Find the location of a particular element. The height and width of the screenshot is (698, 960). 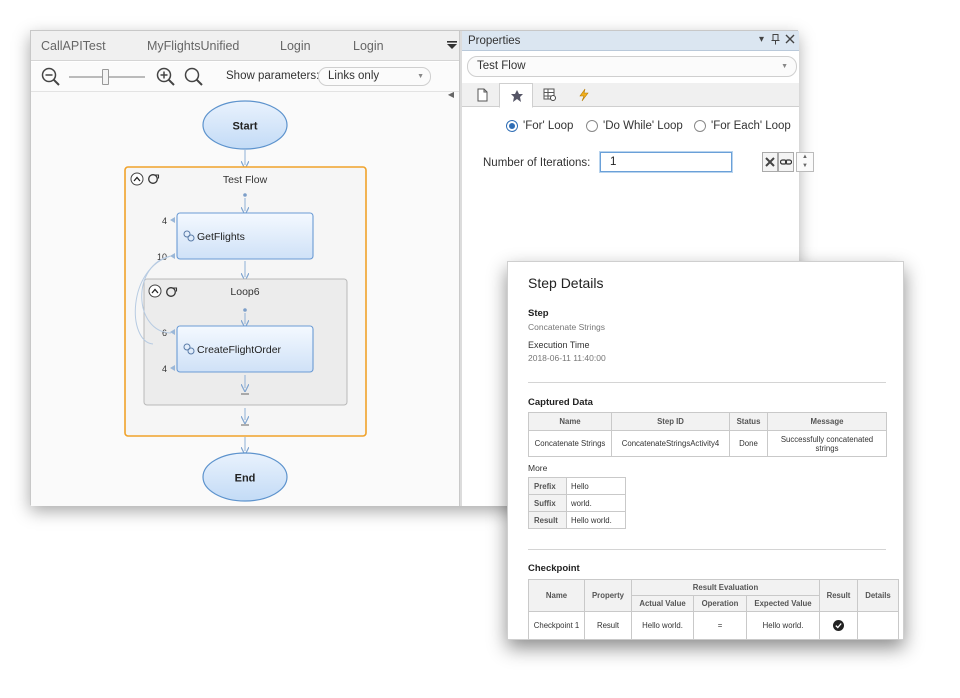

loop-settings-icon is located at coordinates (517, 96).